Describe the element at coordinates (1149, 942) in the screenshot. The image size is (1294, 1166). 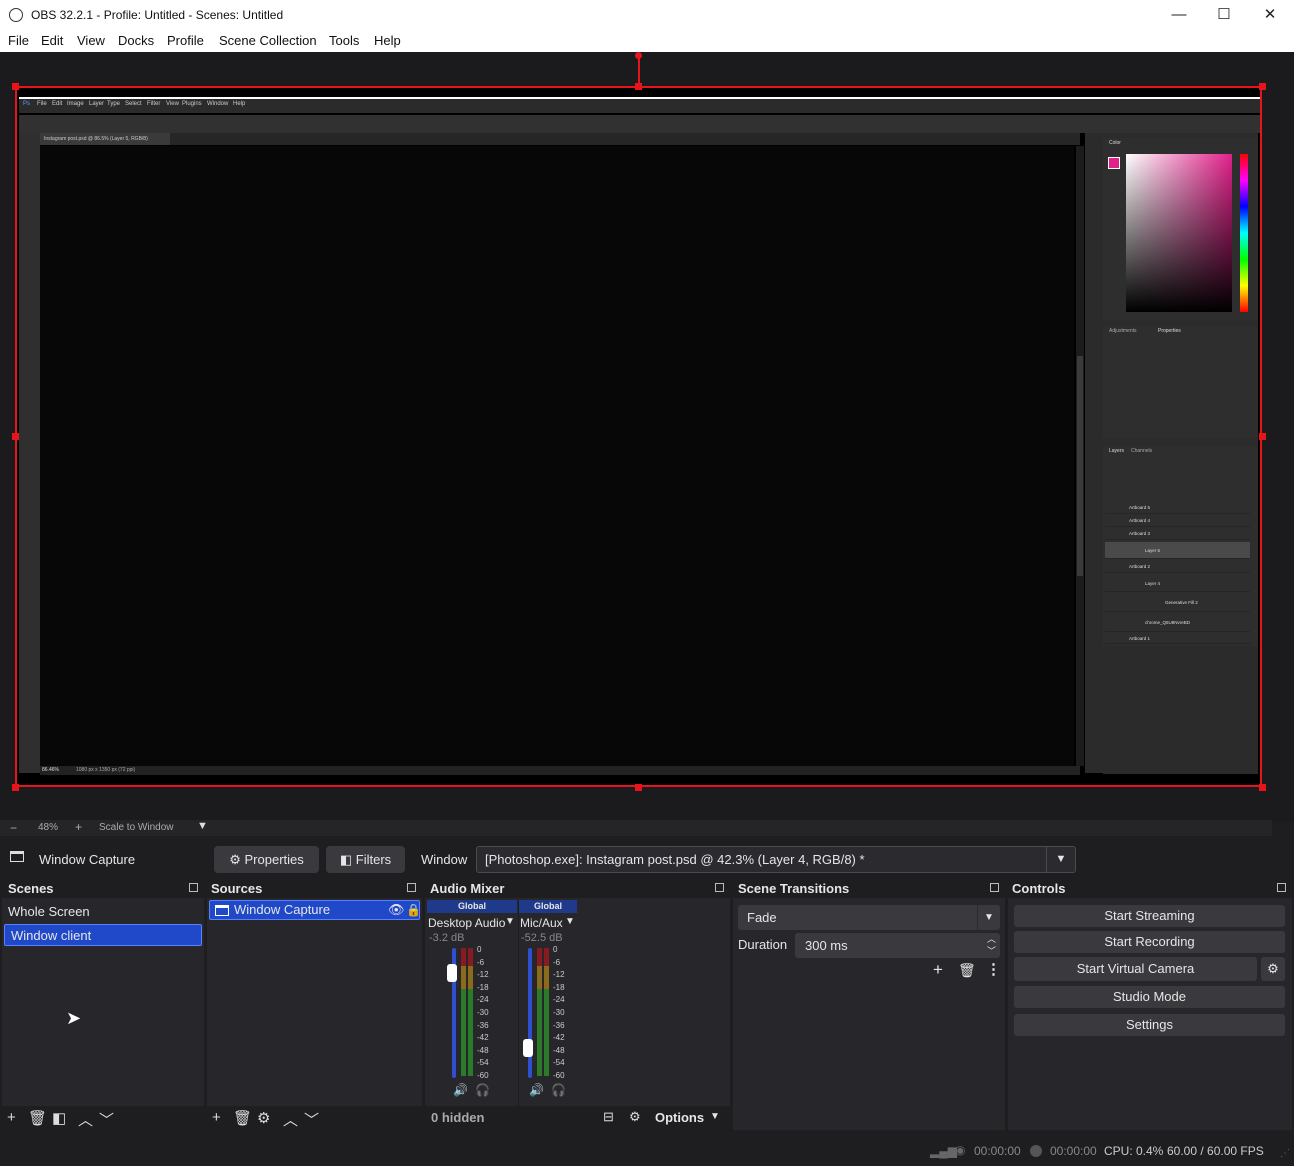
I see `start-recording-button: Start Recording` at that location.